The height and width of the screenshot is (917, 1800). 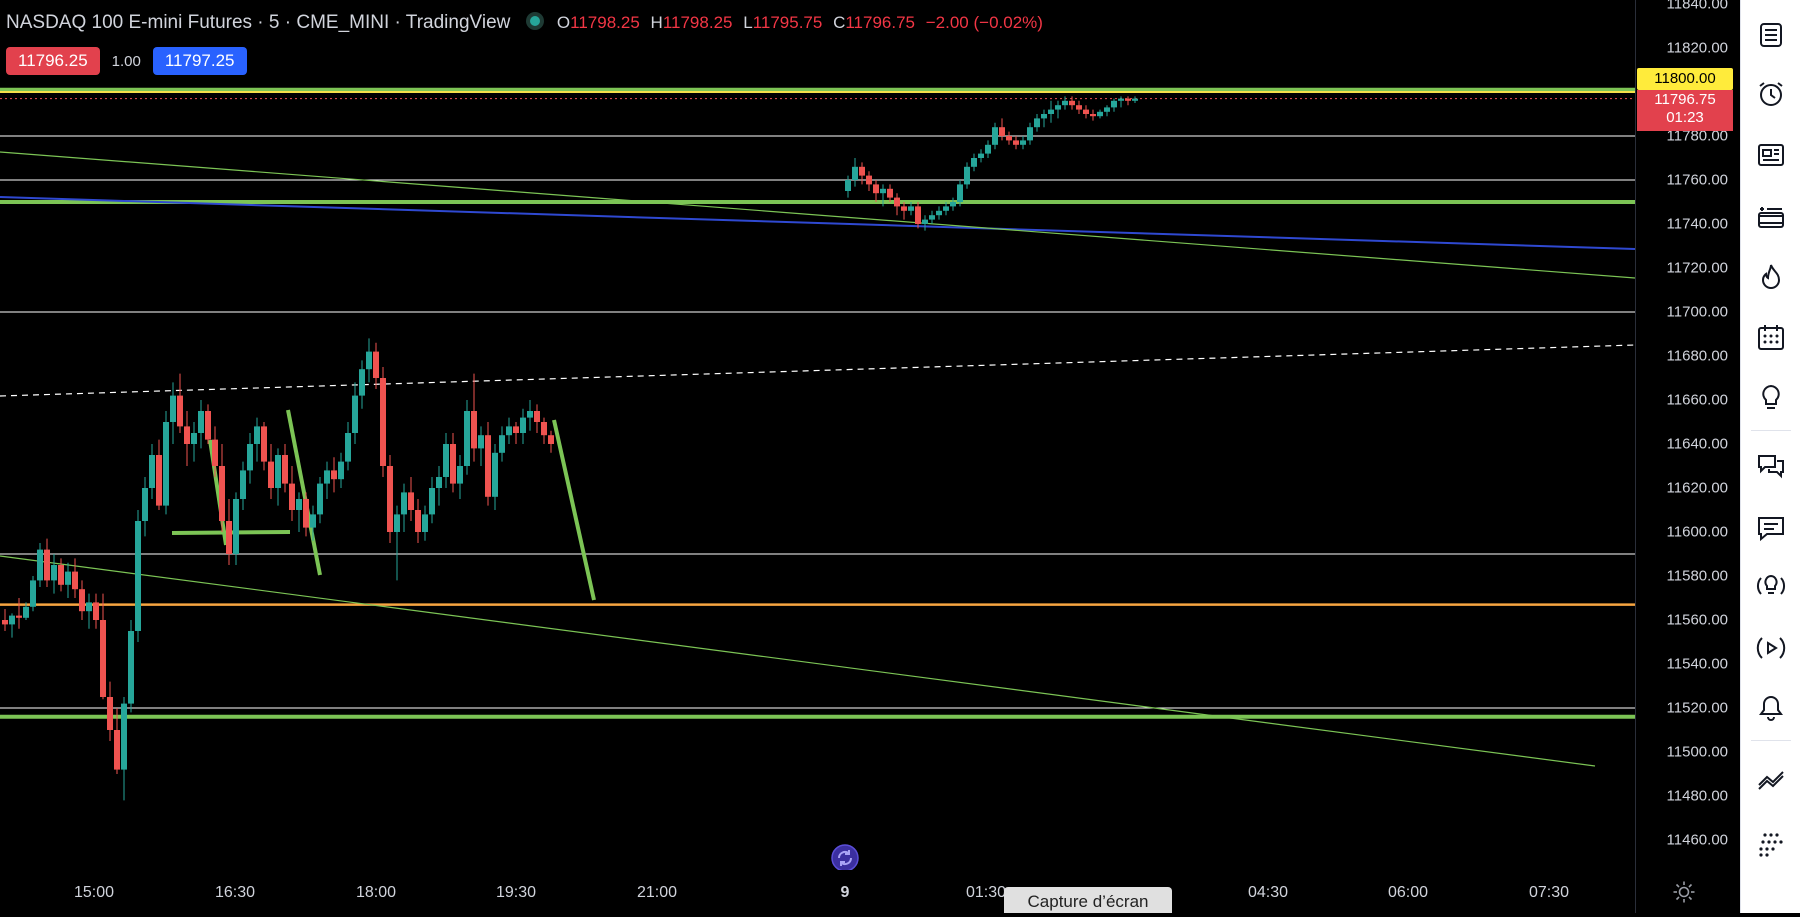 What do you see at coordinates (1771, 708) in the screenshot?
I see `notifications-bell-icon` at bounding box center [1771, 708].